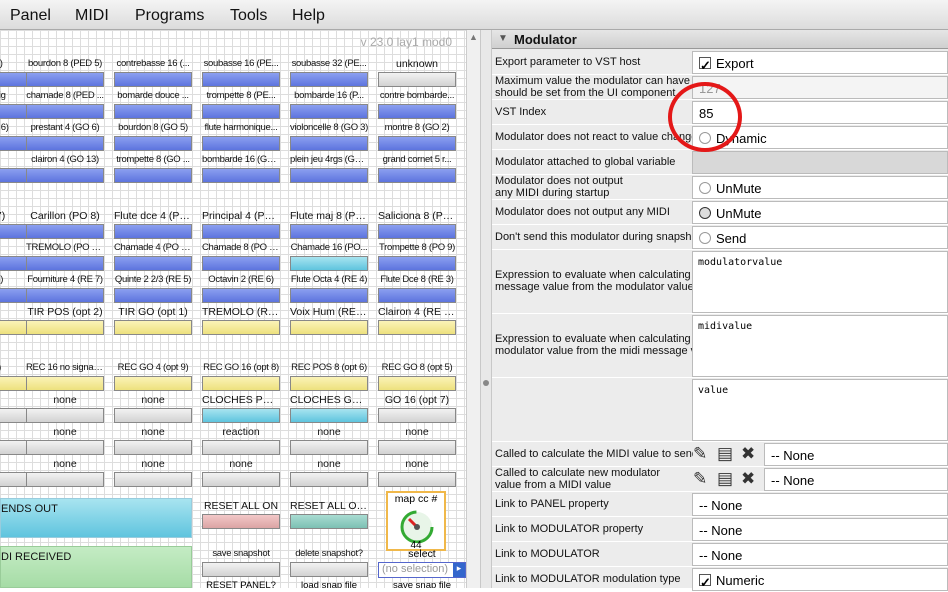  I want to click on canvas-button: Octavin 2 (RE 6), so click(241, 289).